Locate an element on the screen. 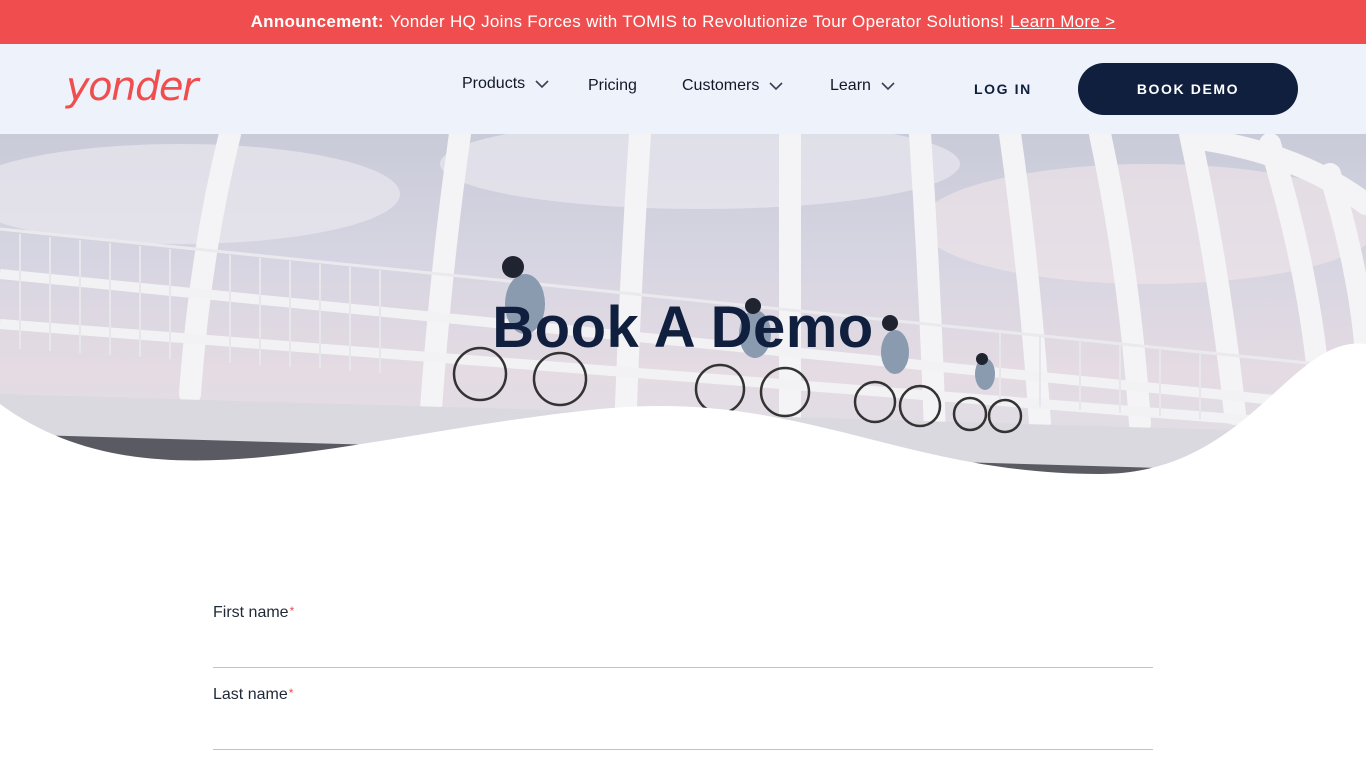  nav-customers-label: Customers is located at coordinates (721, 85).